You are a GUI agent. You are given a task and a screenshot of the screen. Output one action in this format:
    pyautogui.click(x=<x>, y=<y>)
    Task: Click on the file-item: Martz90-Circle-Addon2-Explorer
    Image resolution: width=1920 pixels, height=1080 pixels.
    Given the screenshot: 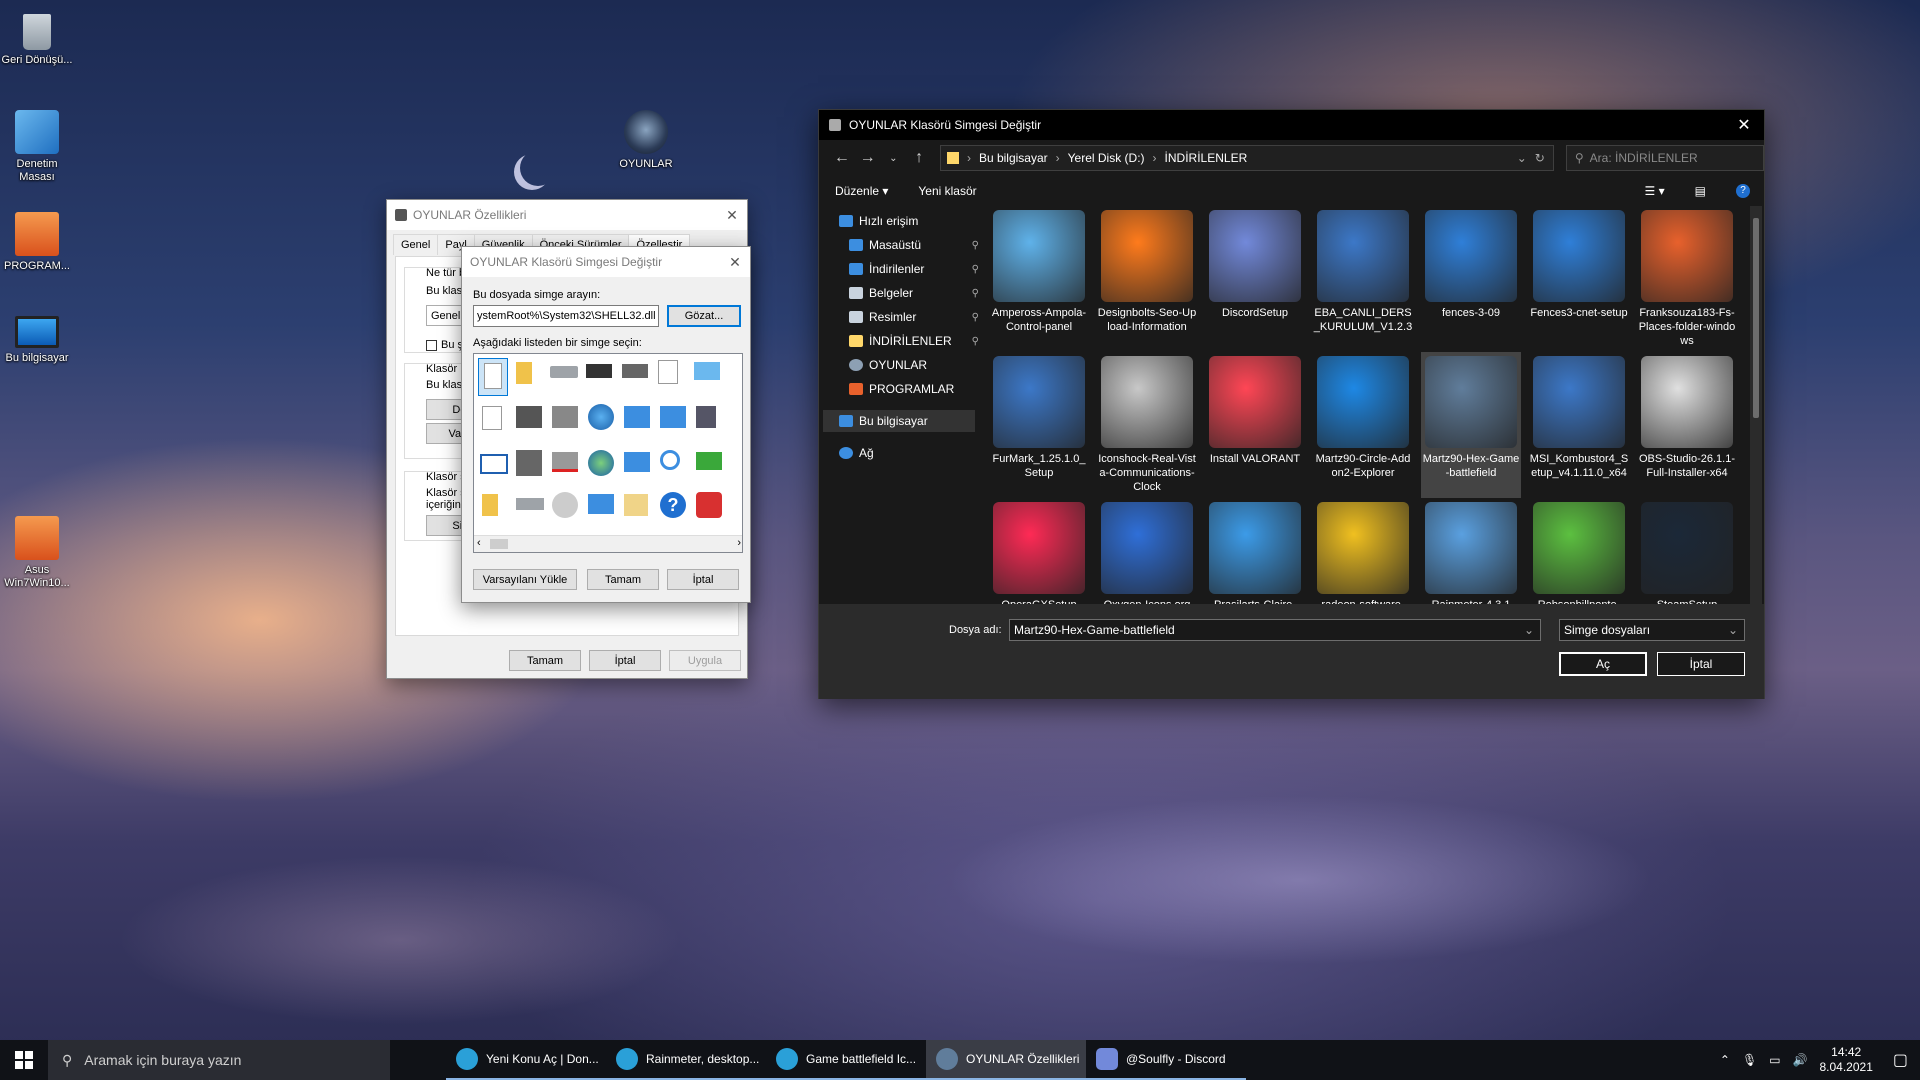 What is the action you would take?
    pyautogui.click(x=1363, y=425)
    